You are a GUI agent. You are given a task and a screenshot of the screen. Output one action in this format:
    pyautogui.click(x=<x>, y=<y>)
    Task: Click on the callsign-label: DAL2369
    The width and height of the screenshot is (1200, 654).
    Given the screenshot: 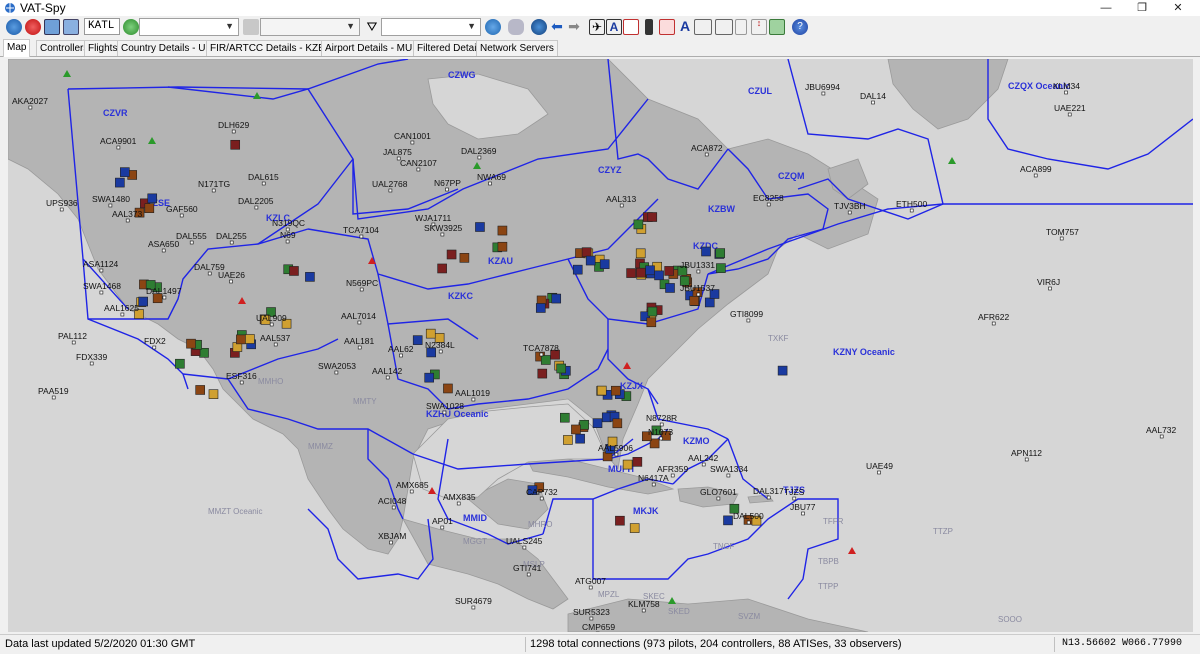 What is the action you would take?
    pyautogui.click(x=479, y=151)
    